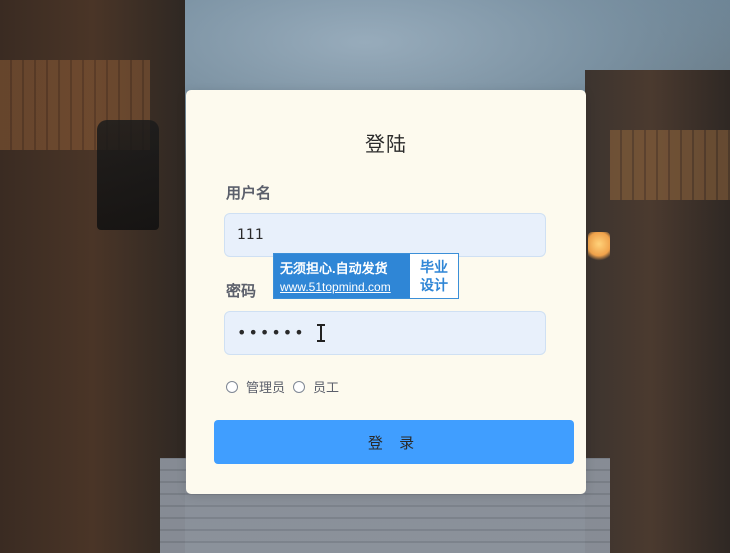 The width and height of the screenshot is (730, 553). I want to click on role-staff-label: 员工, so click(326, 388).